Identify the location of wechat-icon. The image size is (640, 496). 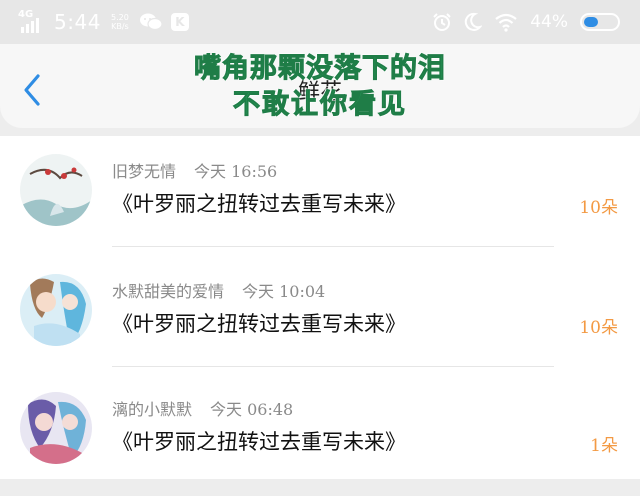
(151, 22).